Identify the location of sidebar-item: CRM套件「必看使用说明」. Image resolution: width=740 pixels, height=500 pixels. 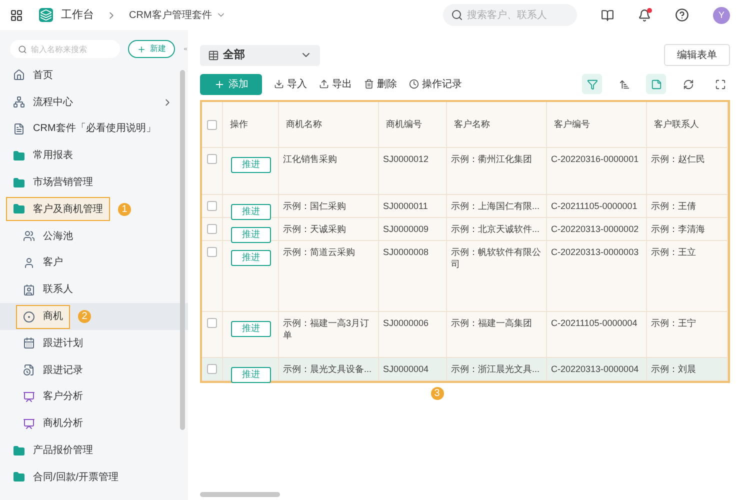
(84, 128).